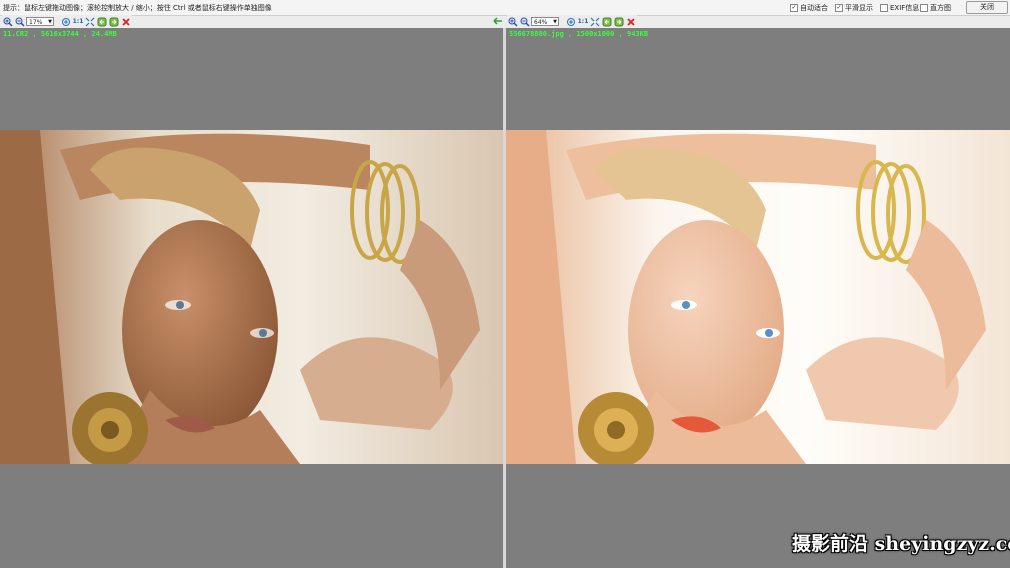 The image size is (1010, 568). What do you see at coordinates (60, 34) in the screenshot?
I see `image-info: 11.CR2 , 5616x3744 , 24.4MB` at bounding box center [60, 34].